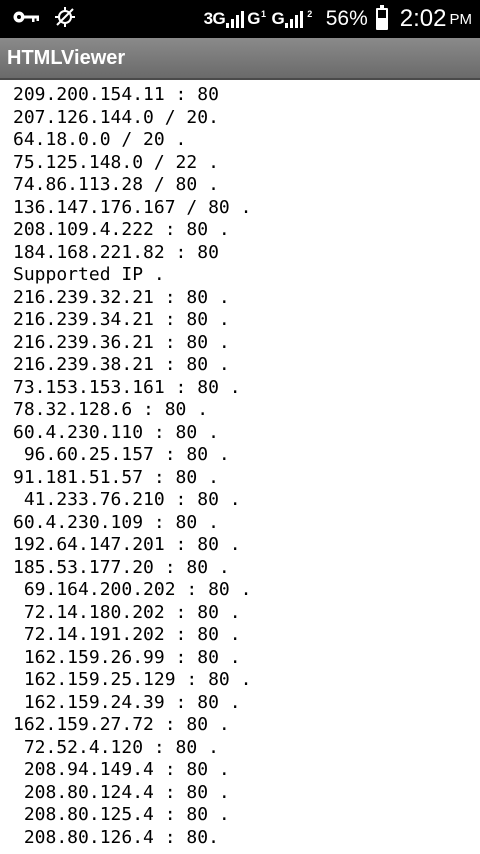 This screenshot has height=854, width=480. Describe the element at coordinates (66, 58) in the screenshot. I see `app-title: HTMLViewer` at that location.